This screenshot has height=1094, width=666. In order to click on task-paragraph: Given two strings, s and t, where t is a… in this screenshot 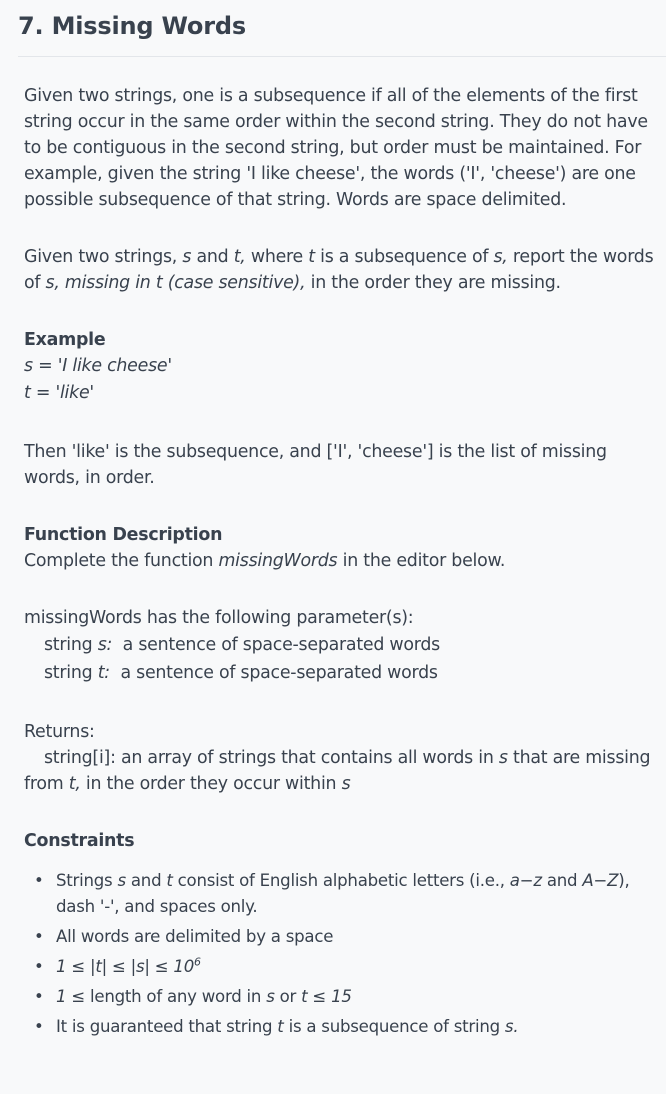, I will do `click(345, 270)`.